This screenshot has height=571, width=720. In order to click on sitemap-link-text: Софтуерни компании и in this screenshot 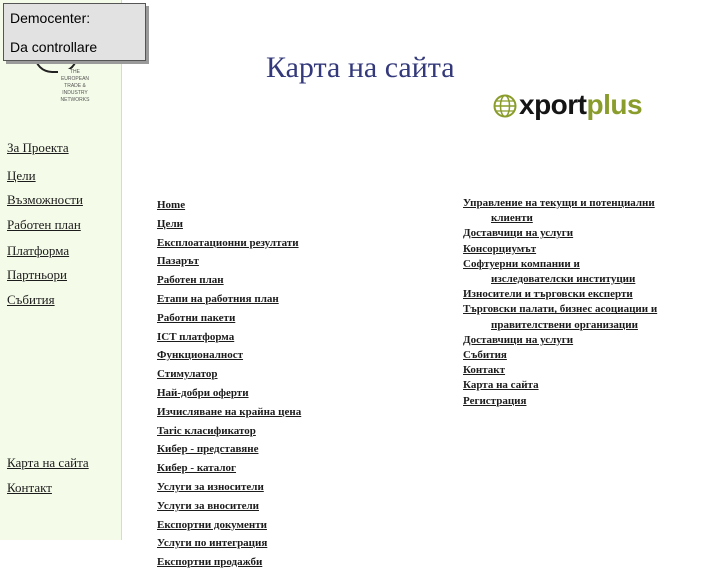, I will do `click(521, 263)`.